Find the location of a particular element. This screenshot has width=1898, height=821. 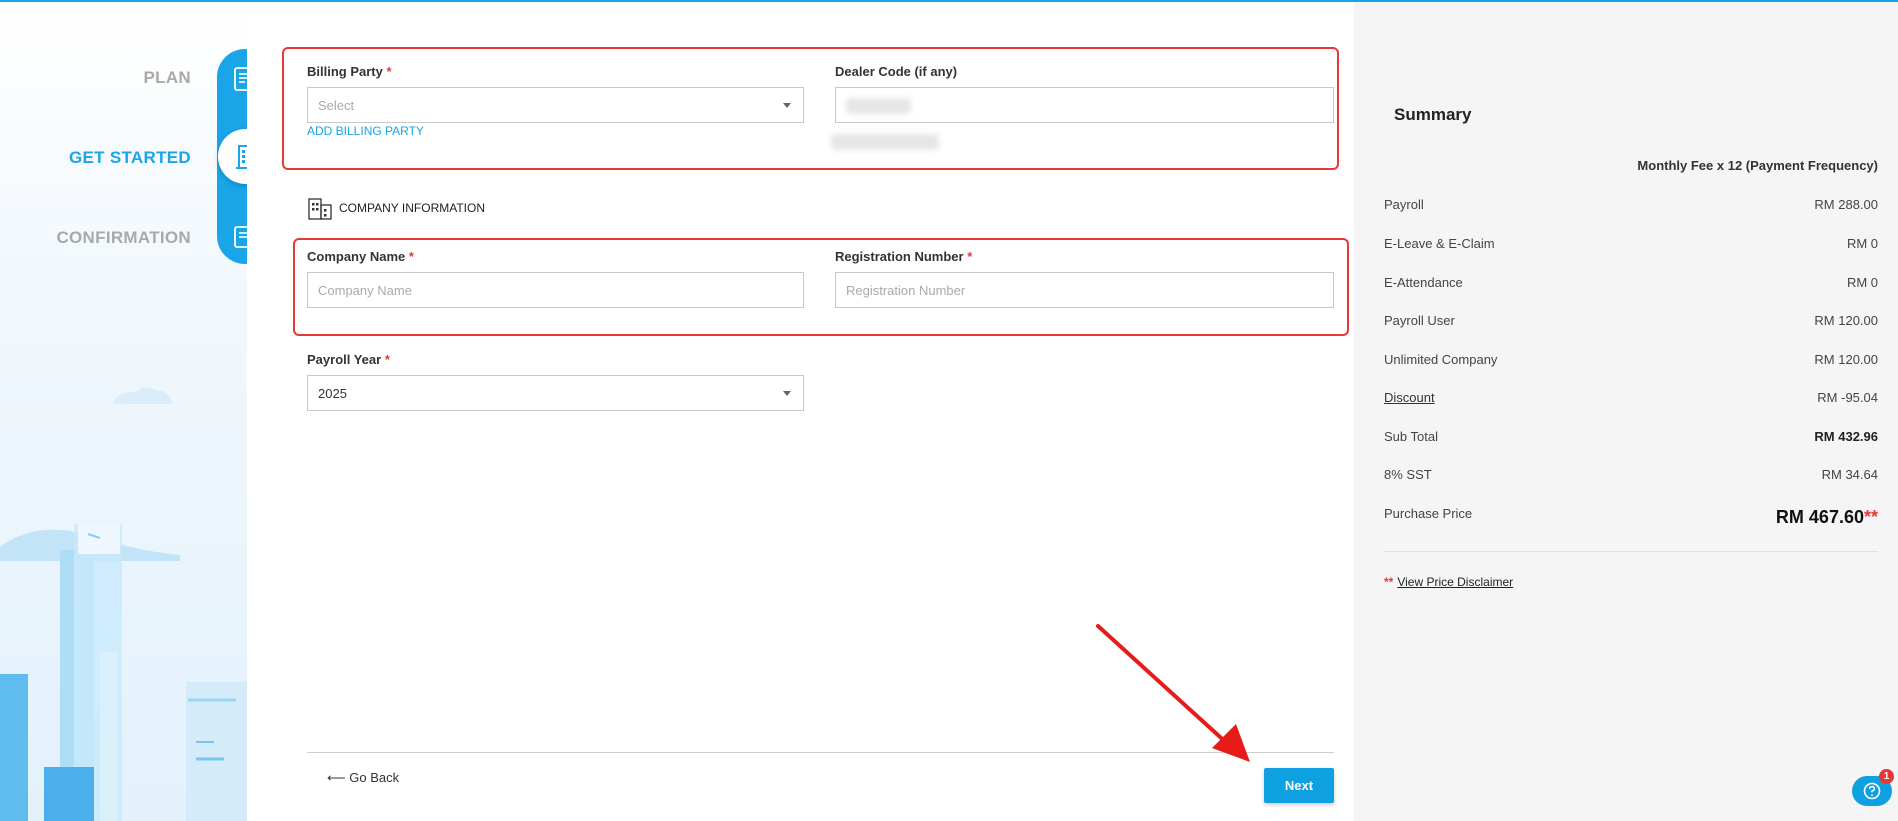

price-disclaimer: ** View Price Disclaimer is located at coordinates (1449, 582).